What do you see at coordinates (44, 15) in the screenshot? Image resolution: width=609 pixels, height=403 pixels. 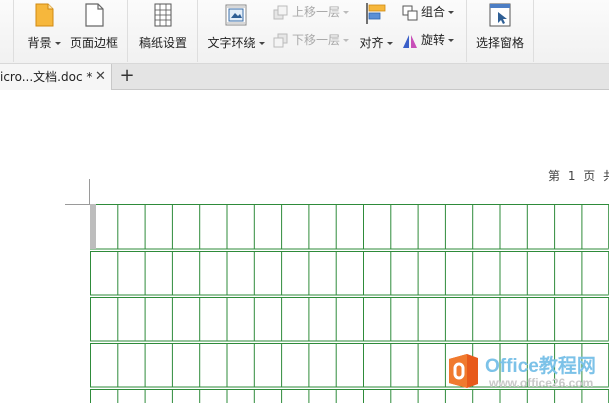 I see `document-orange-icon` at bounding box center [44, 15].